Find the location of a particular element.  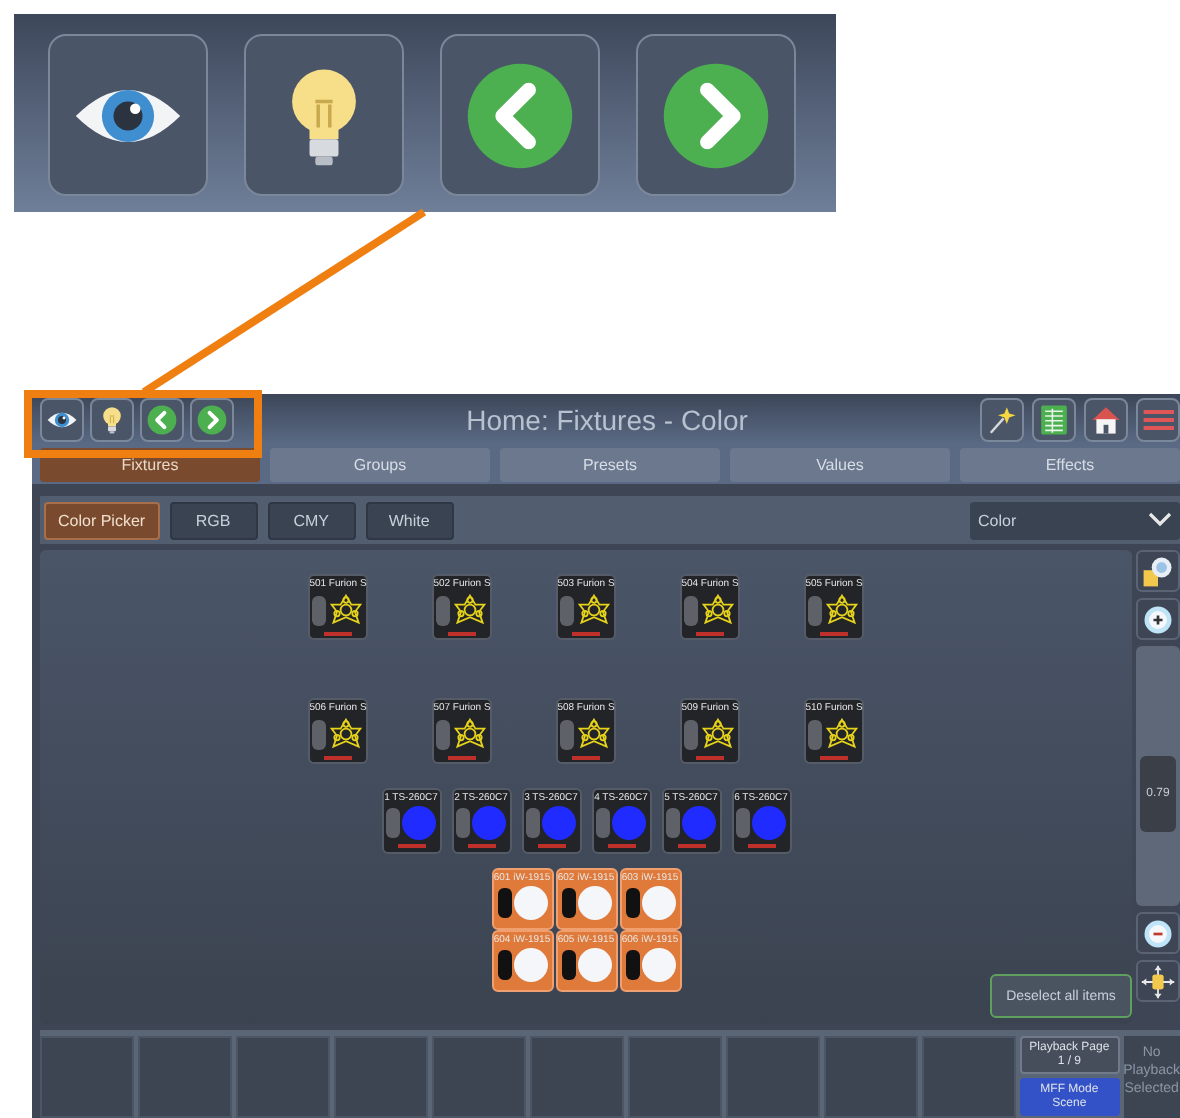

zoom-in-icon is located at coordinates (1158, 619).